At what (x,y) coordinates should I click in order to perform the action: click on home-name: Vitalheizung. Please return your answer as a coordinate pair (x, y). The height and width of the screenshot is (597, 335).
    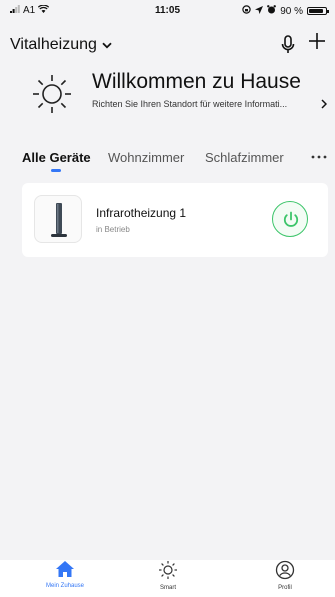
    Looking at the image, I should click on (53, 44).